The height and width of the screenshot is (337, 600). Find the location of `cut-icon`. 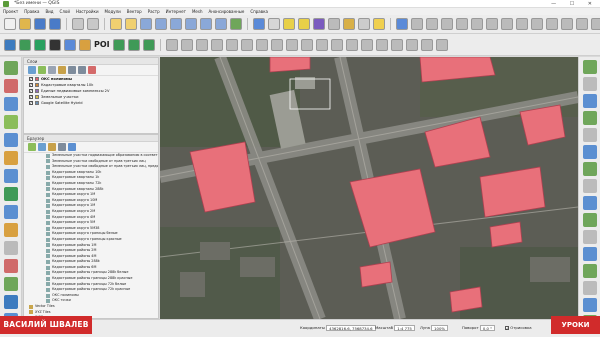

cut-icon is located at coordinates (492, 24).